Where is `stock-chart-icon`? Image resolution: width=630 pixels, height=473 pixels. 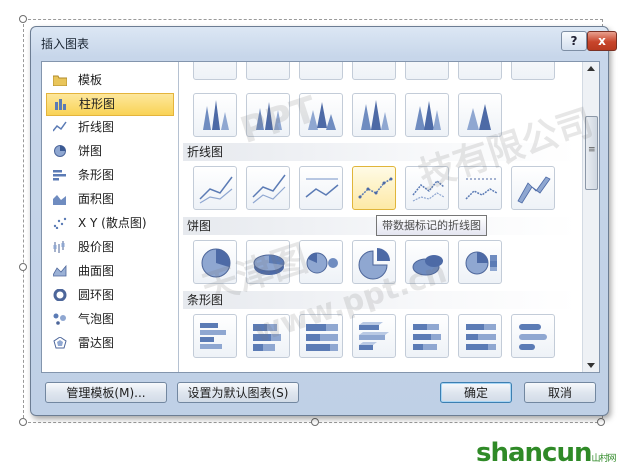 stock-chart-icon is located at coordinates (59, 247).